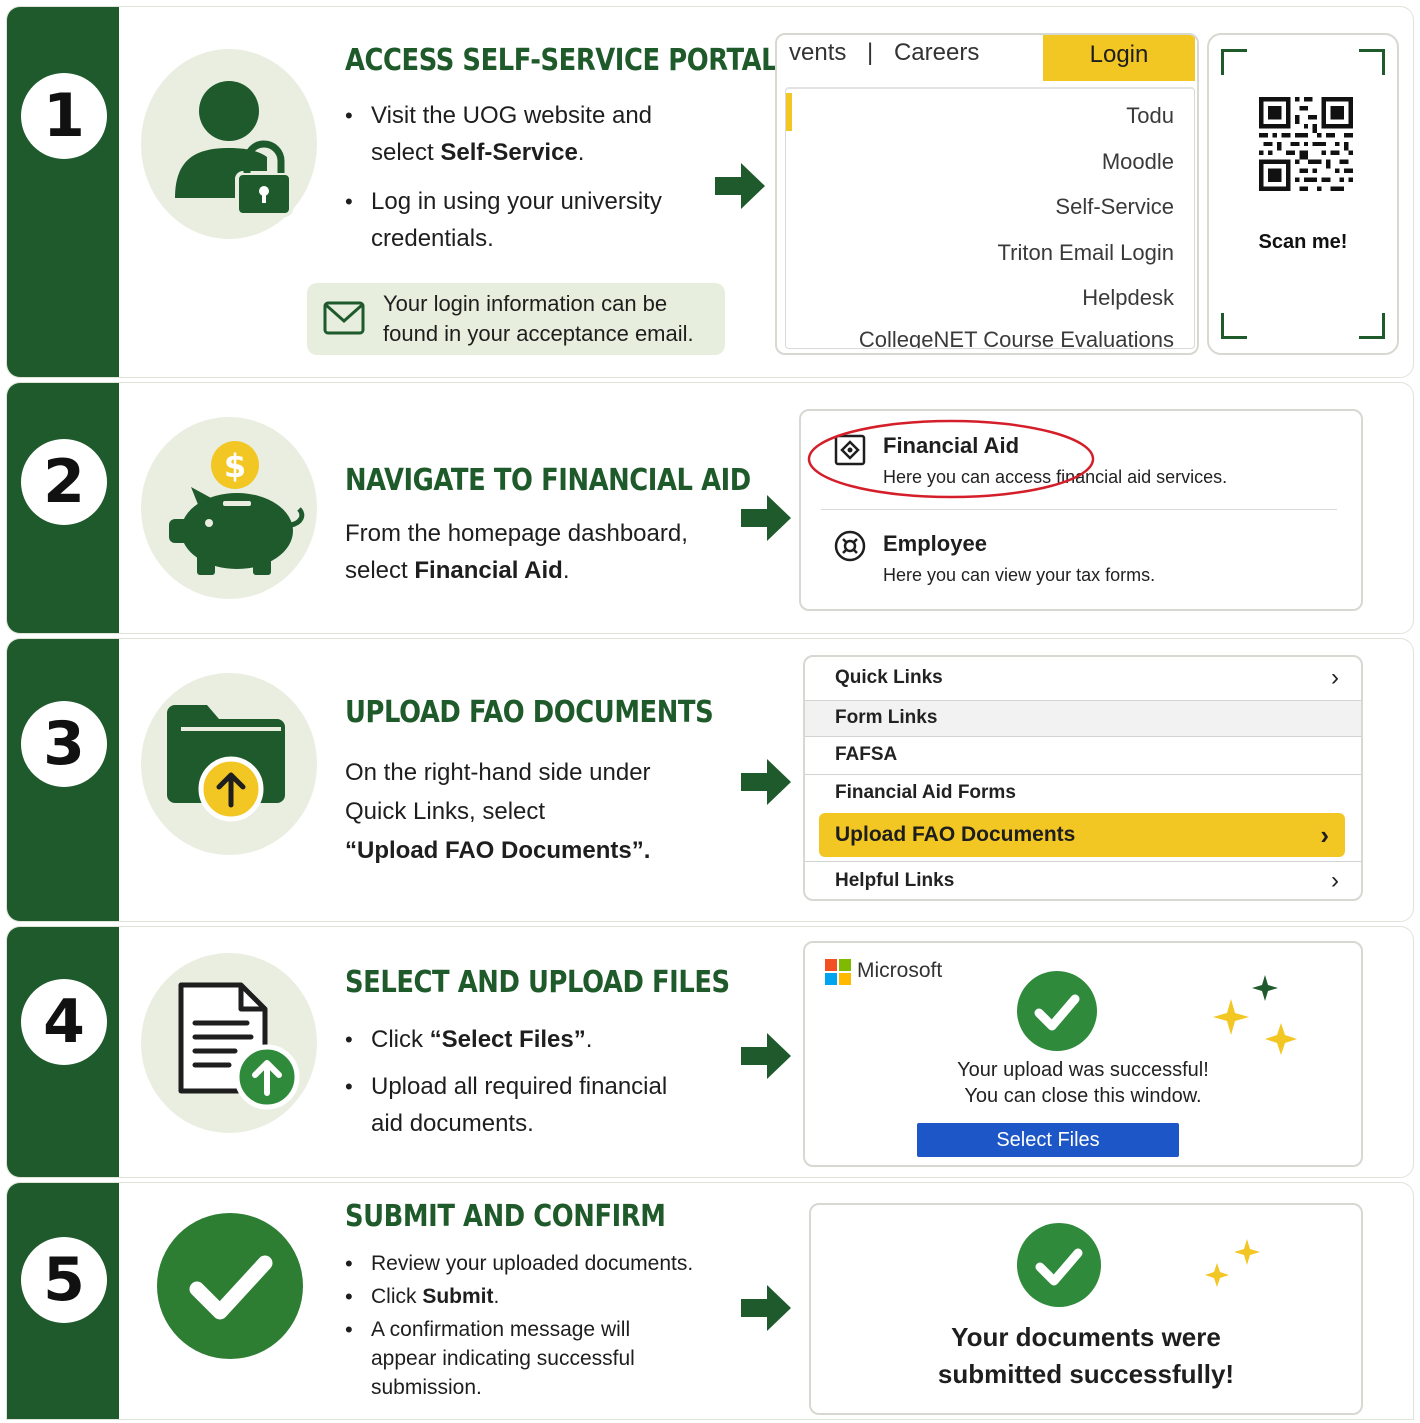 The width and height of the screenshot is (1420, 1423). Describe the element at coordinates (1119, 58) in the screenshot. I see `login-button: Login` at that location.